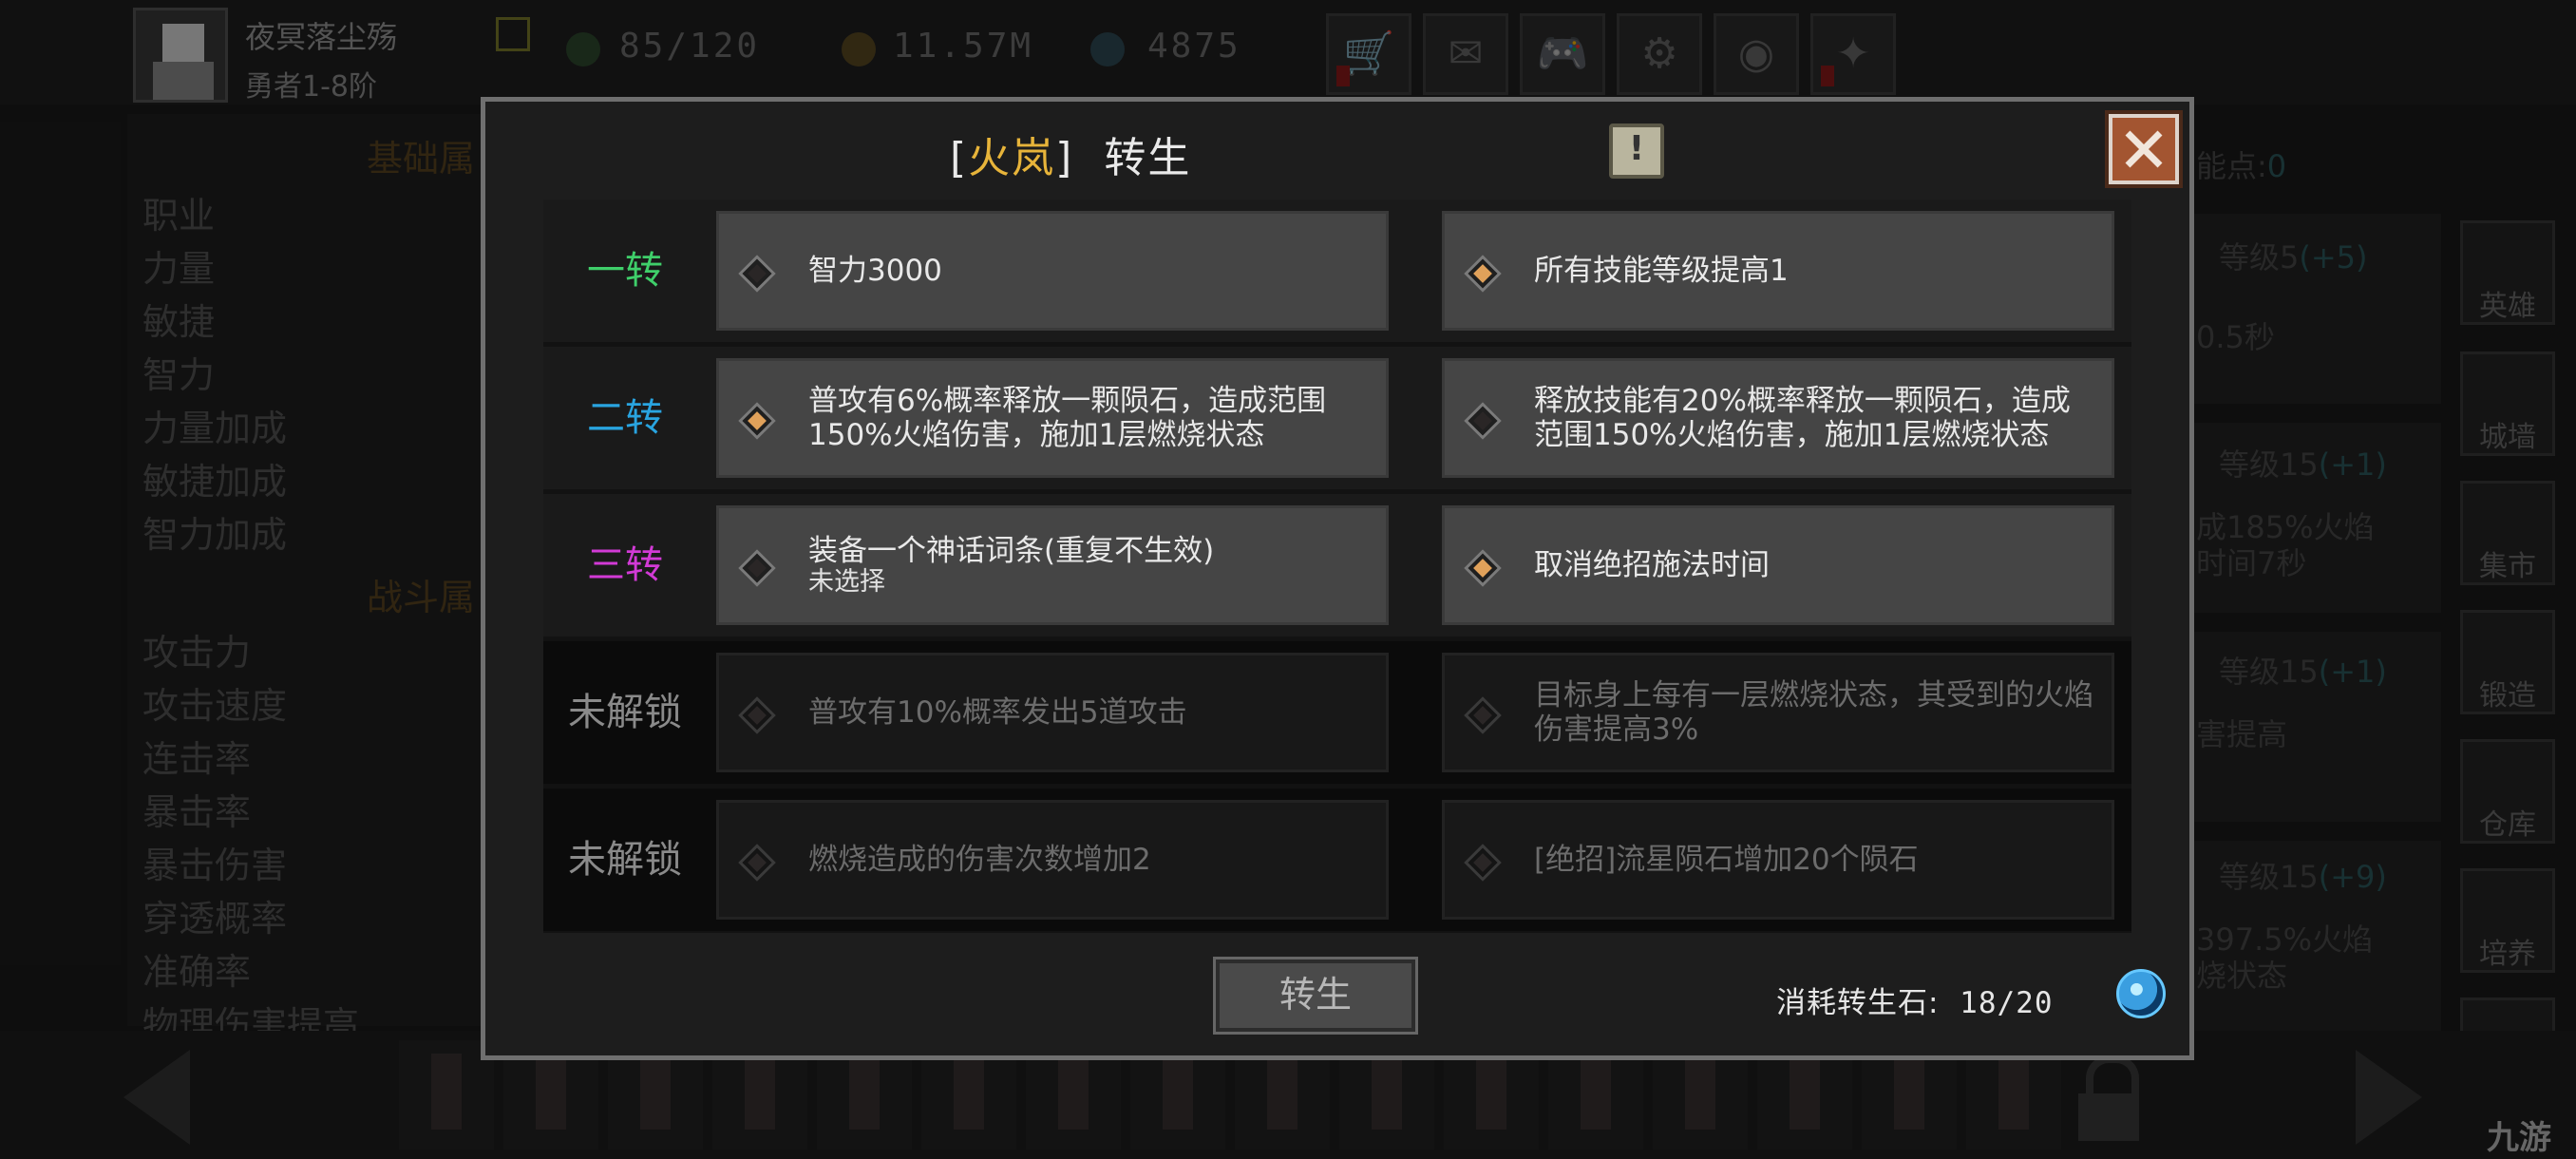  Describe the element at coordinates (875, 271) in the screenshot. I see `option-text: 智力3000` at that location.